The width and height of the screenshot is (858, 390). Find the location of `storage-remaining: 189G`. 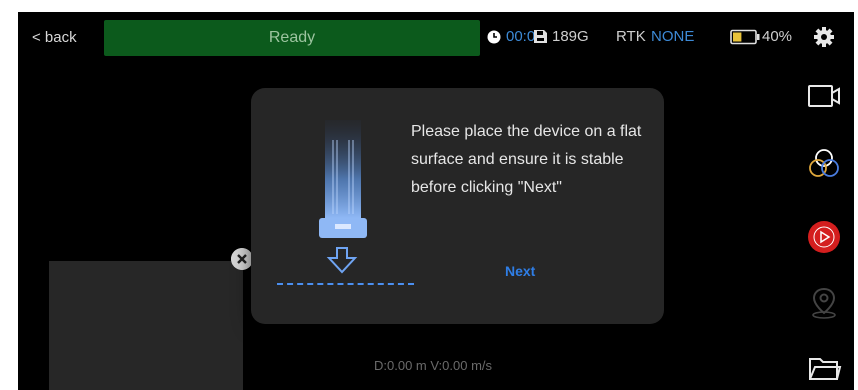

storage-remaining: 189G is located at coordinates (570, 36).